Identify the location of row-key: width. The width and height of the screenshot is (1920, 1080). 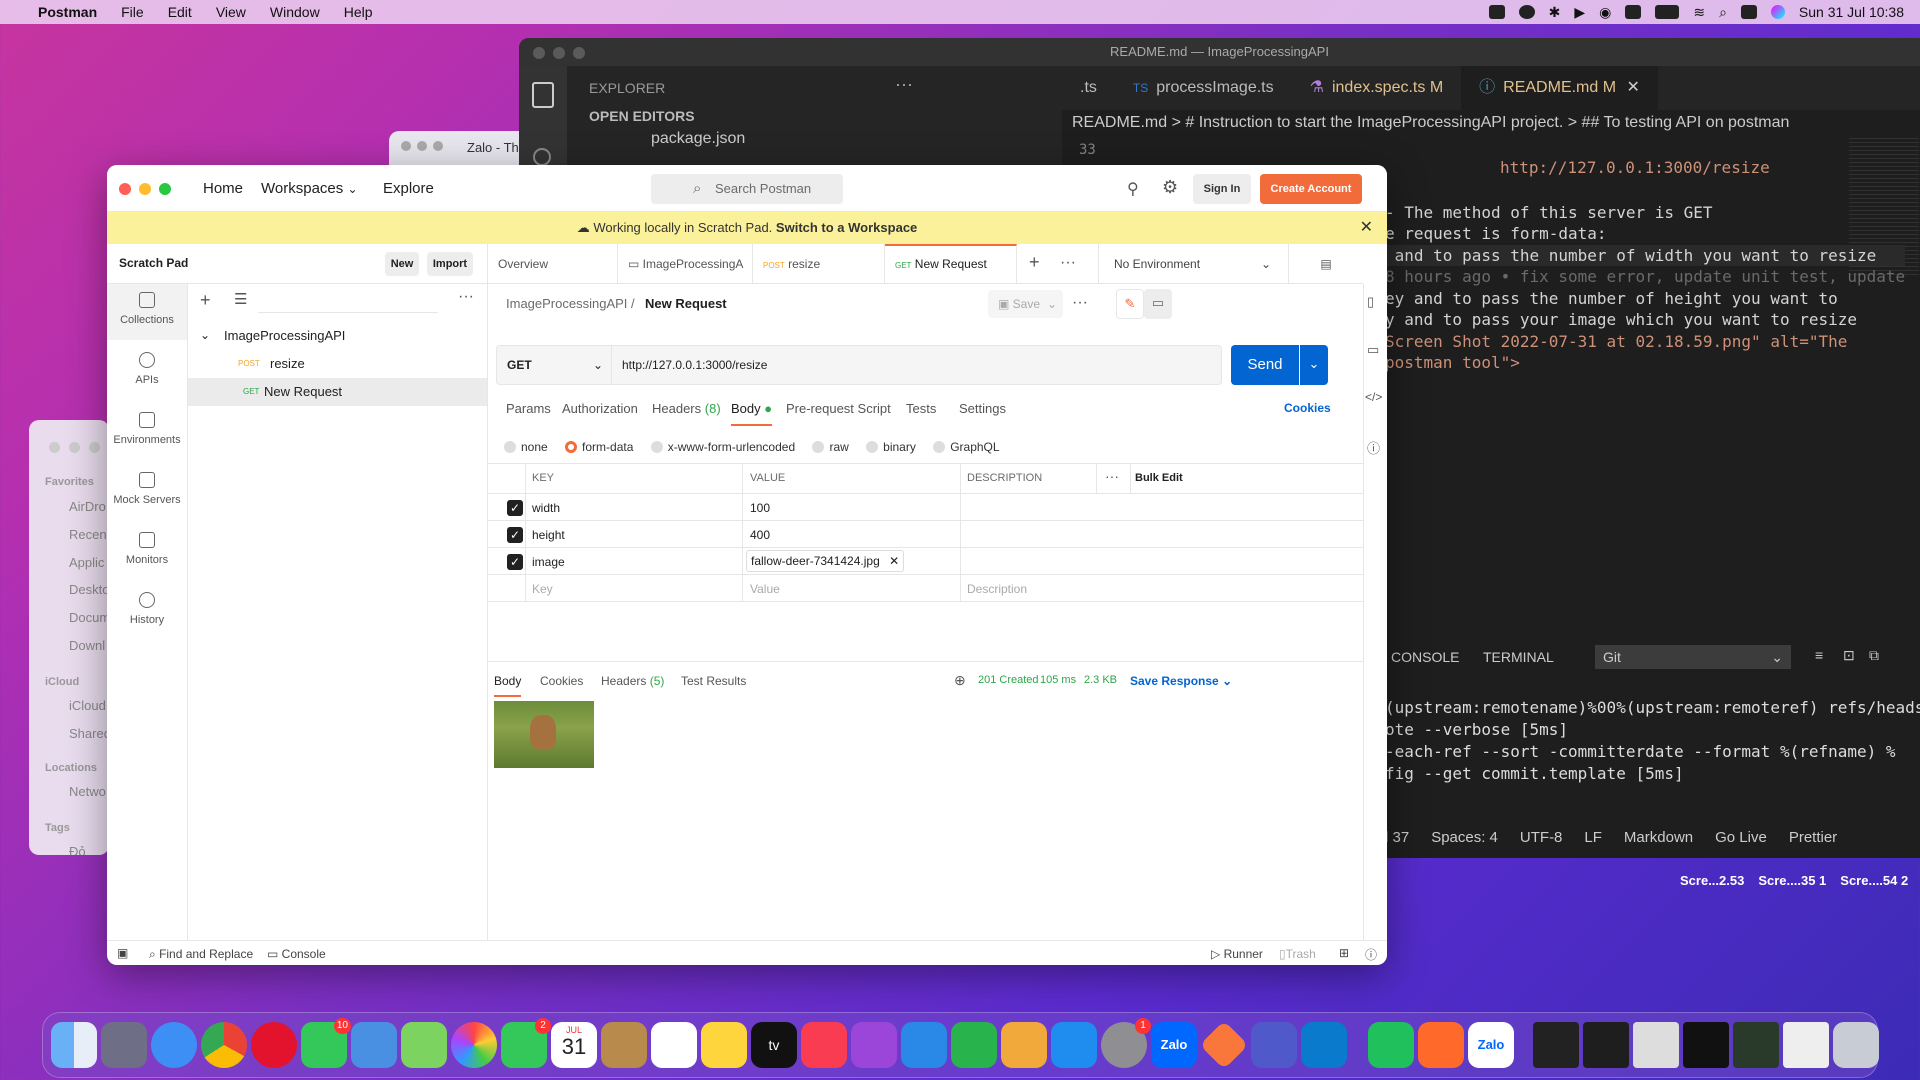
(546, 508).